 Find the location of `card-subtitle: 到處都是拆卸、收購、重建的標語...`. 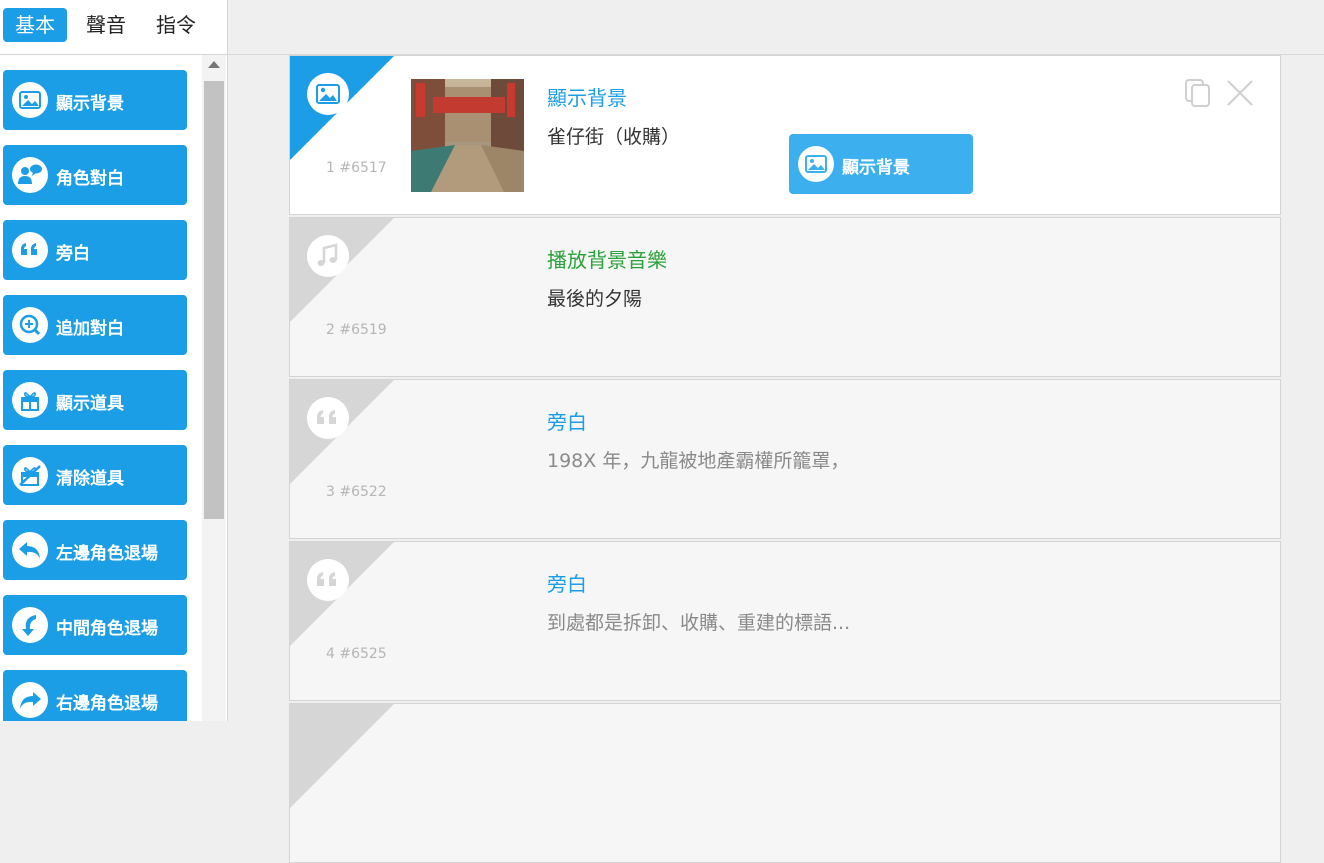

card-subtitle: 到處都是拆卸、收購、重建的標語... is located at coordinates (699, 623).